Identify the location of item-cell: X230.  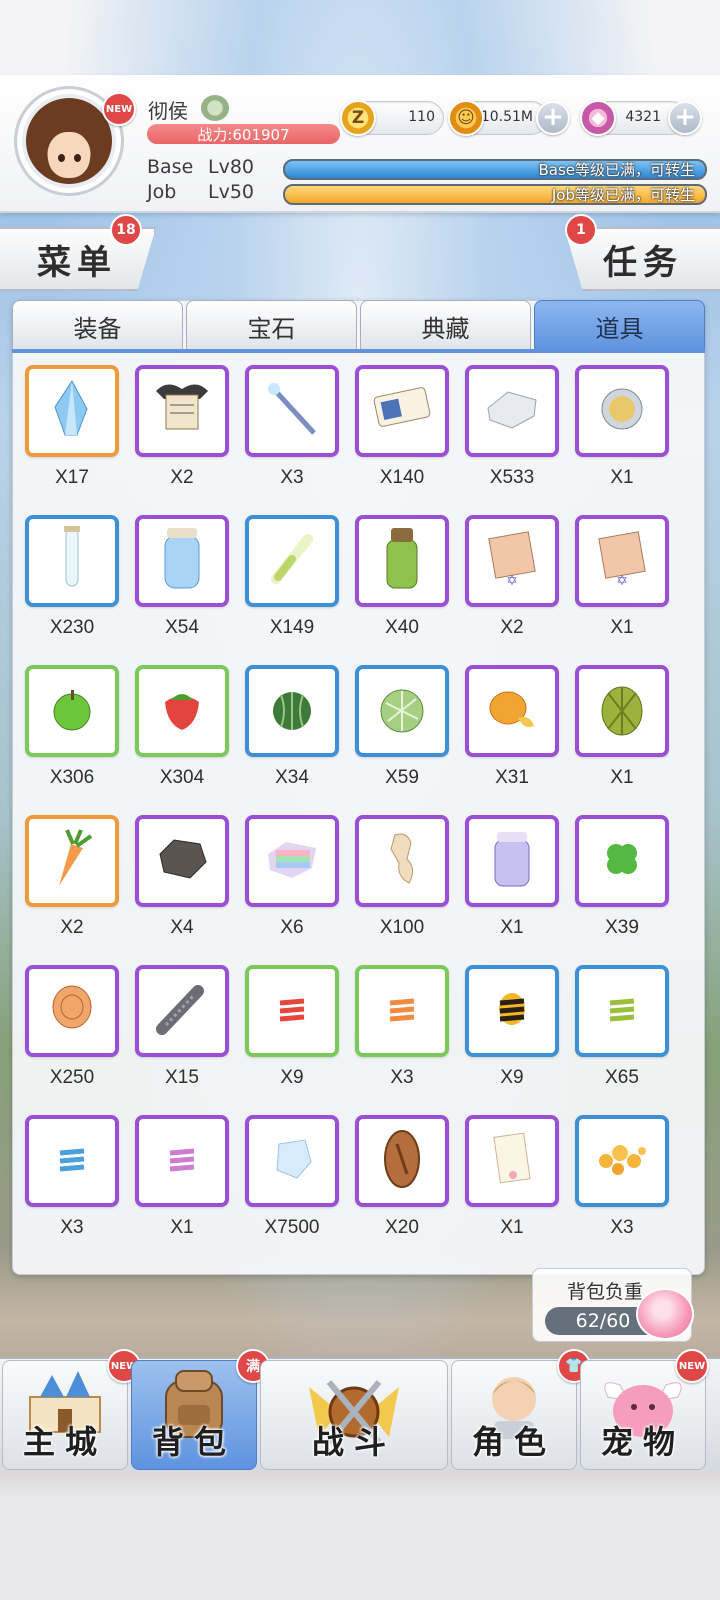
(72, 590).